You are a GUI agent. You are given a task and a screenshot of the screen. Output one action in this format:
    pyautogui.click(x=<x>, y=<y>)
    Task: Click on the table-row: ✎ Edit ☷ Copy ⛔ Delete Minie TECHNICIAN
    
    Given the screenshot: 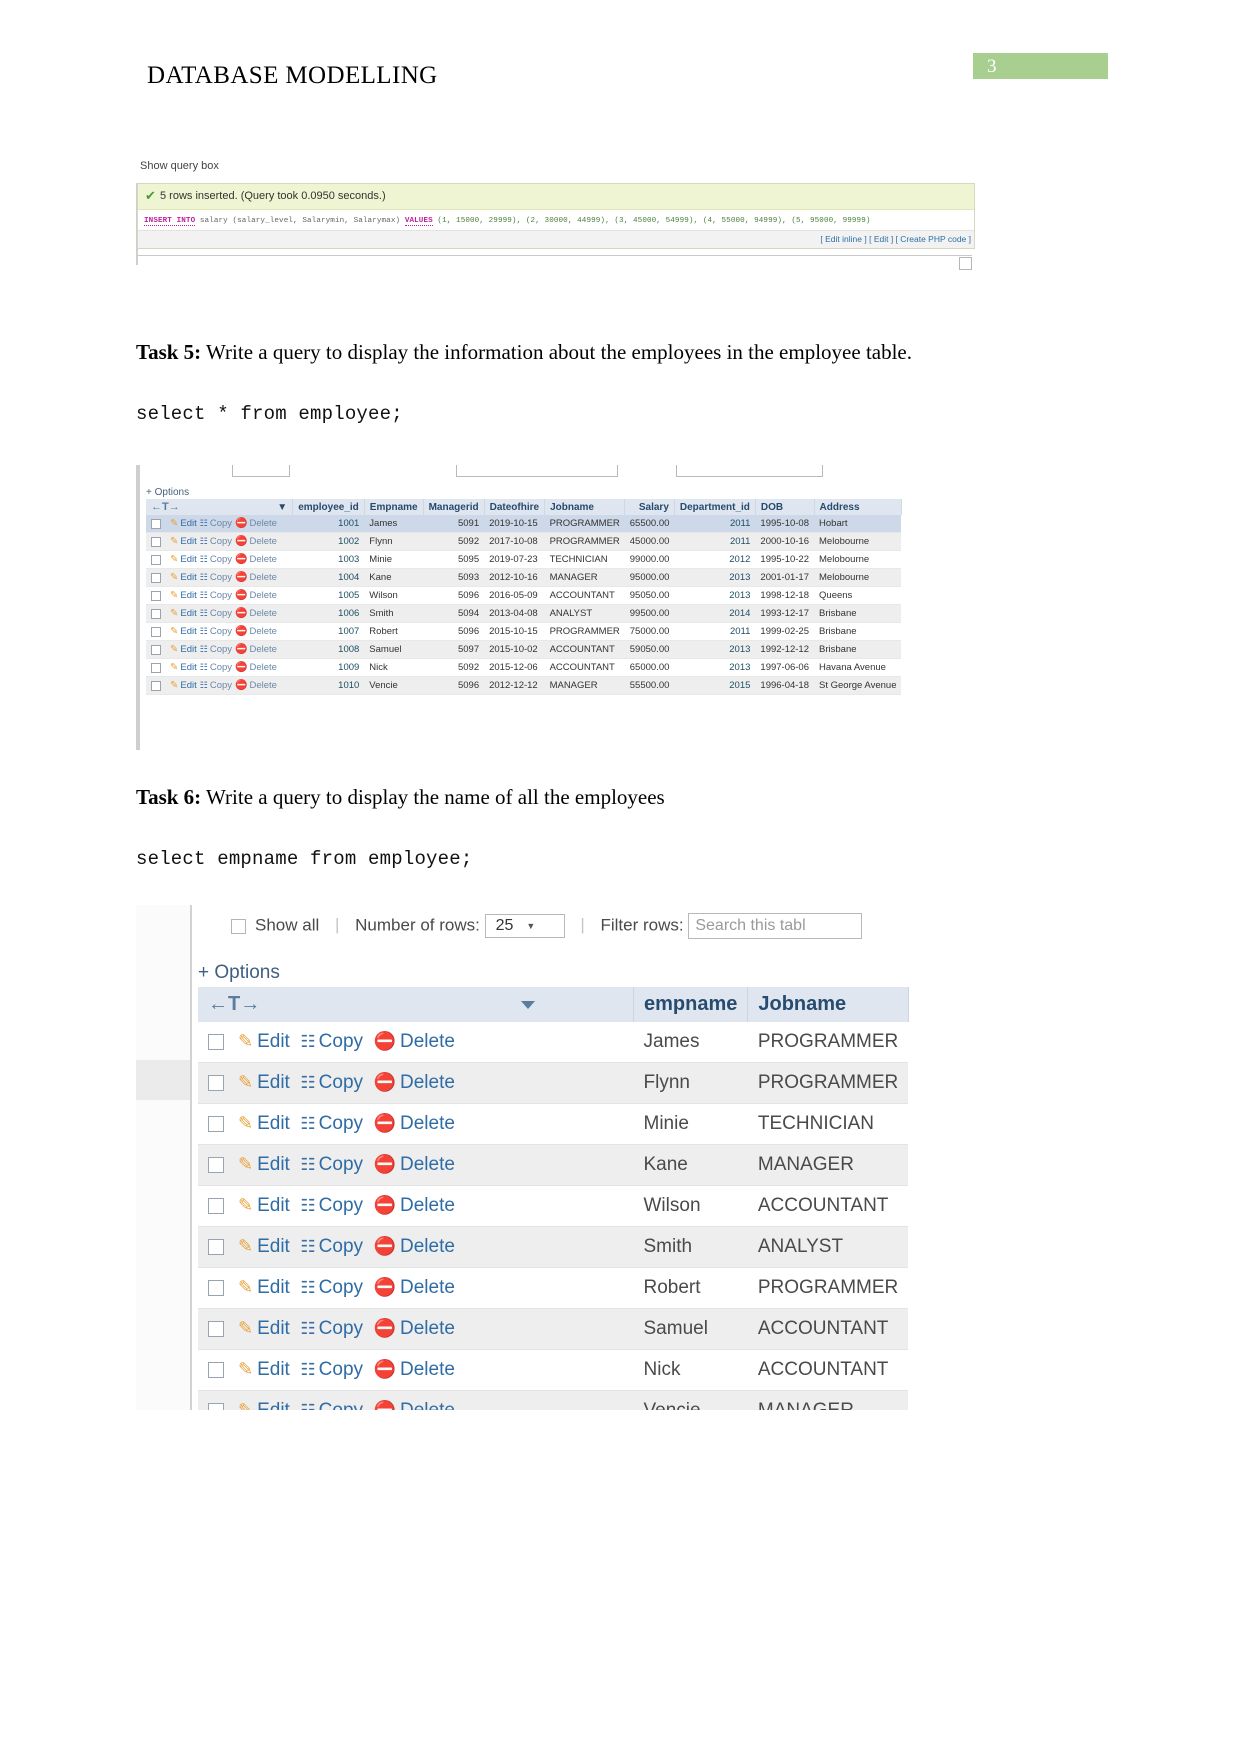 What is the action you would take?
    pyautogui.click(x=553, y=1124)
    